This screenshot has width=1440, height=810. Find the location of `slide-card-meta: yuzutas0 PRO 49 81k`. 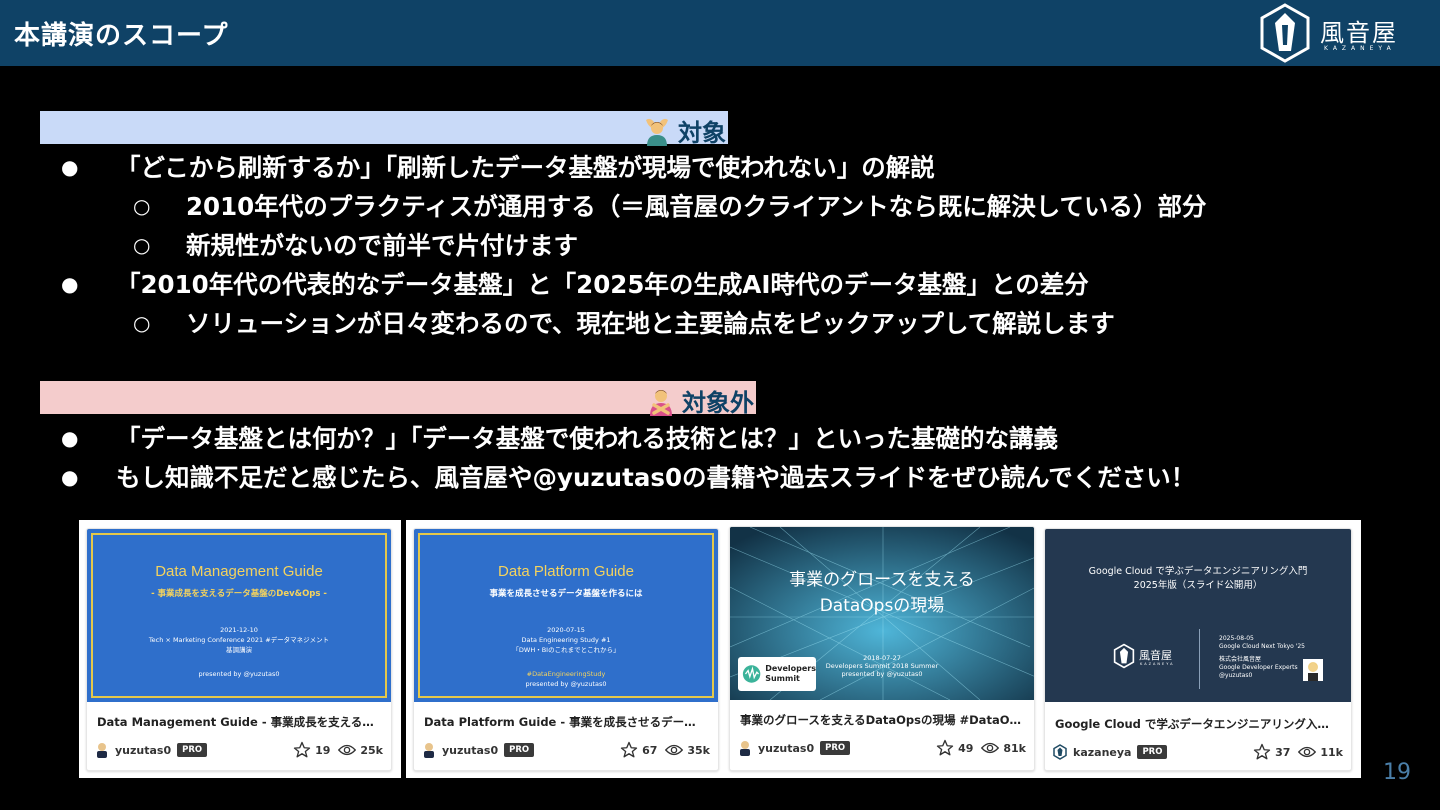

slide-card-meta: yuzutas0 PRO 49 81k is located at coordinates (882, 748).